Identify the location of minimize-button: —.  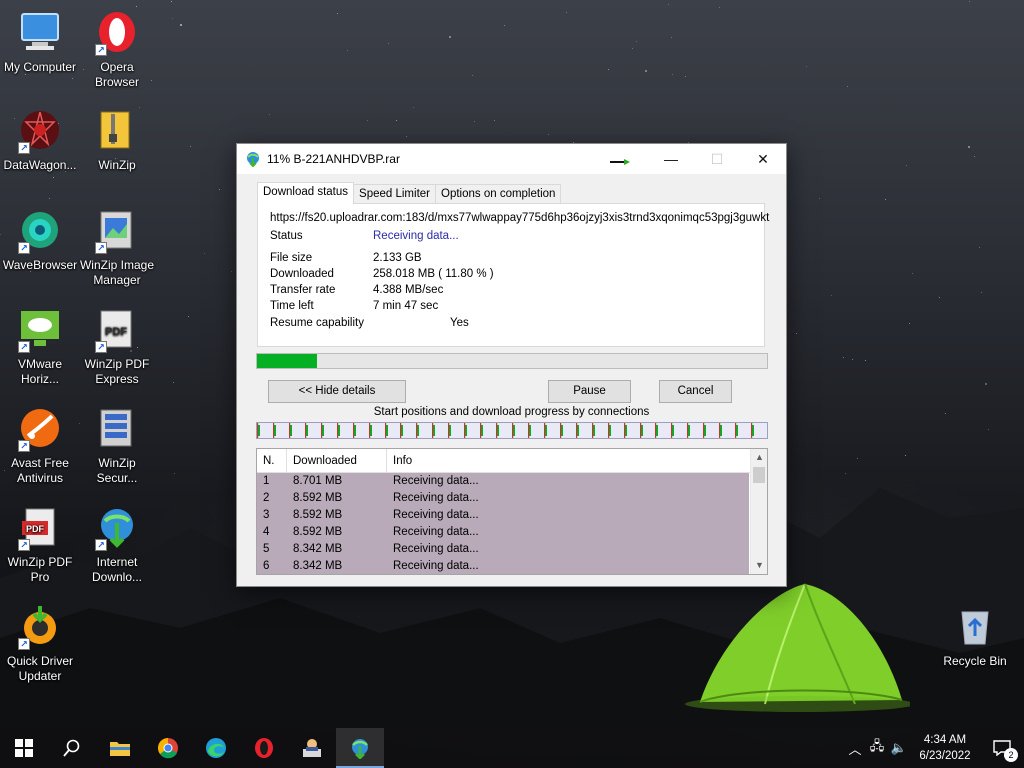
(671, 159).